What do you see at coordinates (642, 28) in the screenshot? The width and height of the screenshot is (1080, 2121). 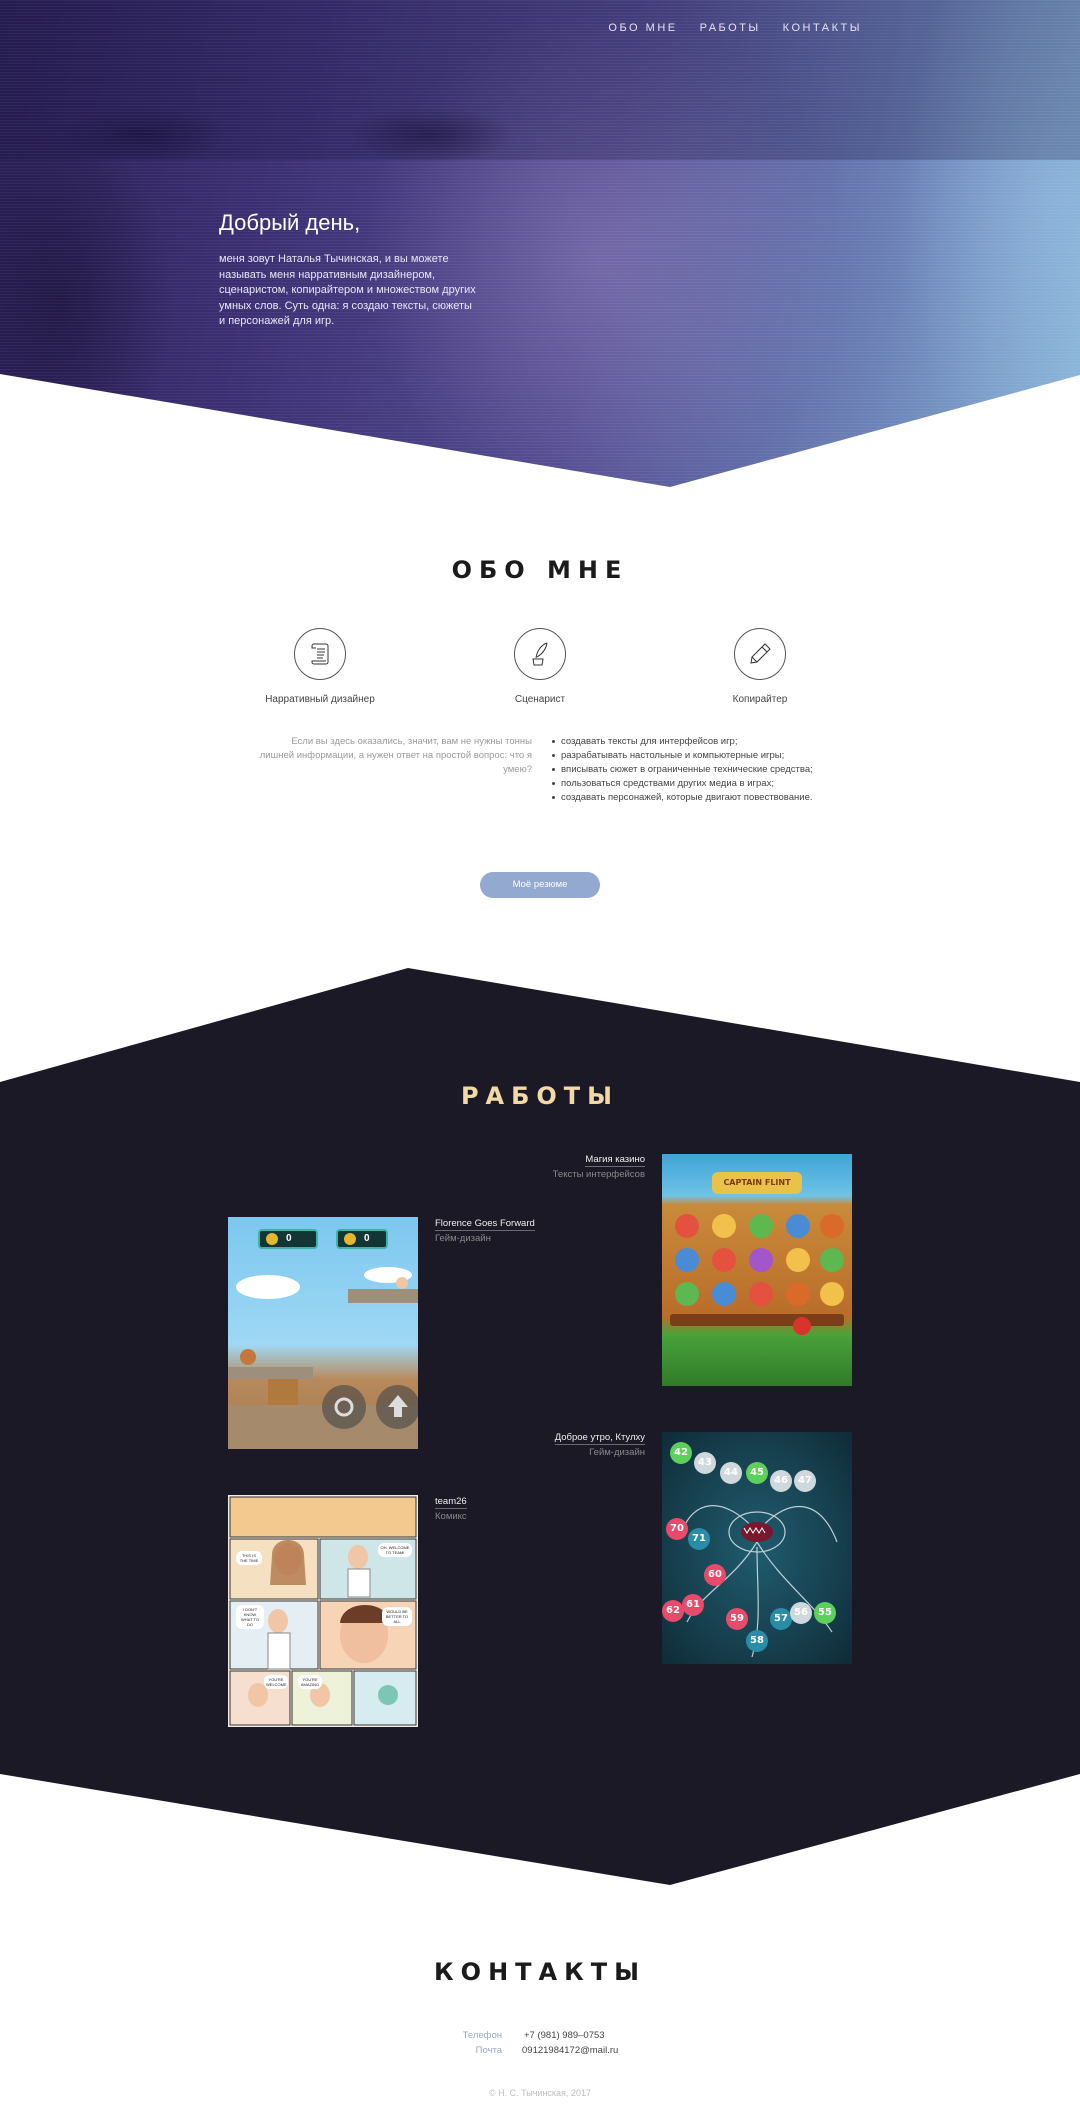 I see `nav-link-about: ОБО МНЕ` at bounding box center [642, 28].